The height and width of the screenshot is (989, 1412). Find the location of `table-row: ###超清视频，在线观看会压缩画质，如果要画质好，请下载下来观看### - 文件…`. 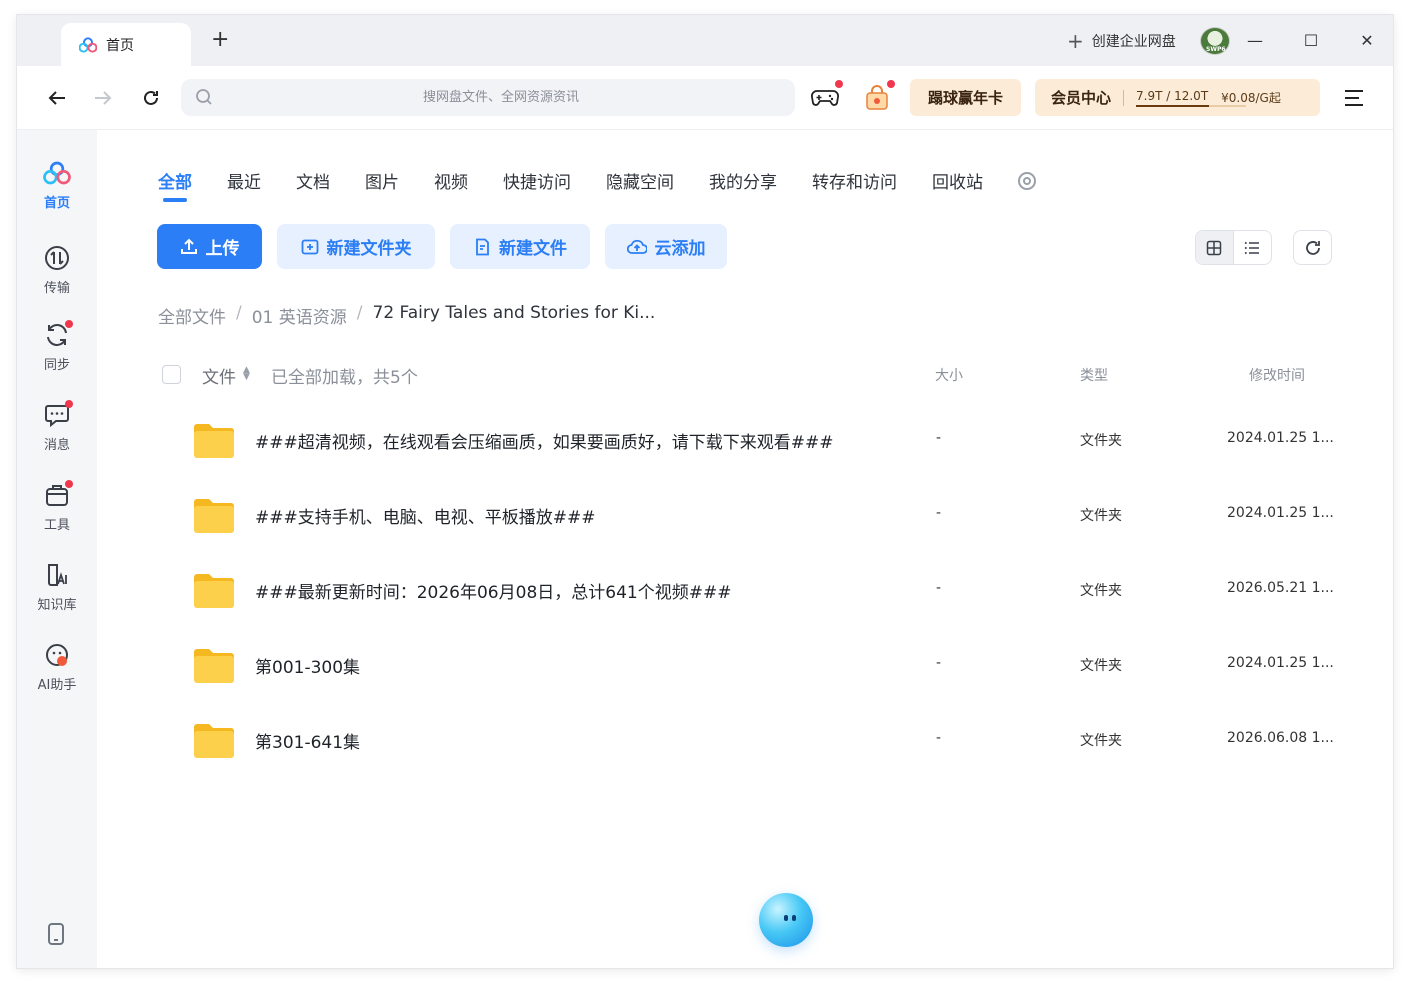

table-row: ###超清视频，在线观看会压缩画质，如果要画质好，请下载下来观看### - 文件… is located at coordinates (748, 445).